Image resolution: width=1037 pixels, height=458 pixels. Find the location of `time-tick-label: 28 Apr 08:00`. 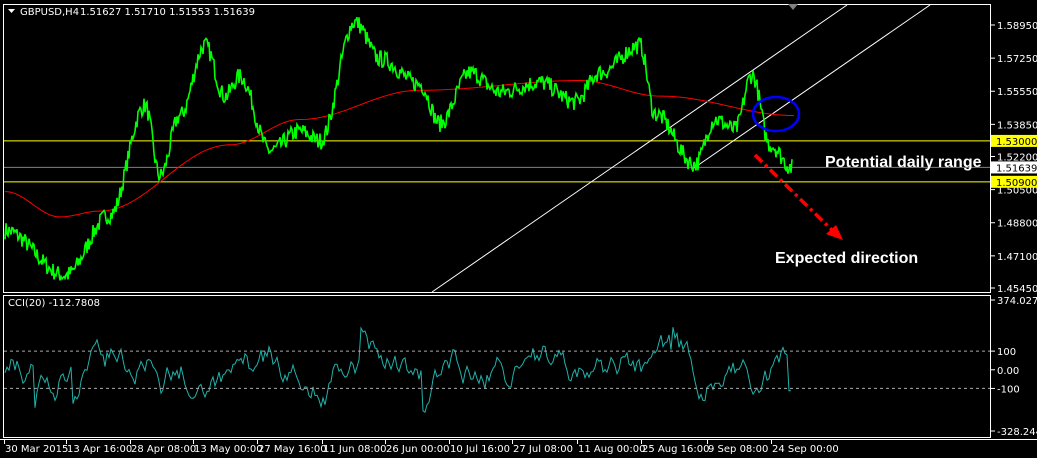

time-tick-label: 28 Apr 08:00 is located at coordinates (163, 449).